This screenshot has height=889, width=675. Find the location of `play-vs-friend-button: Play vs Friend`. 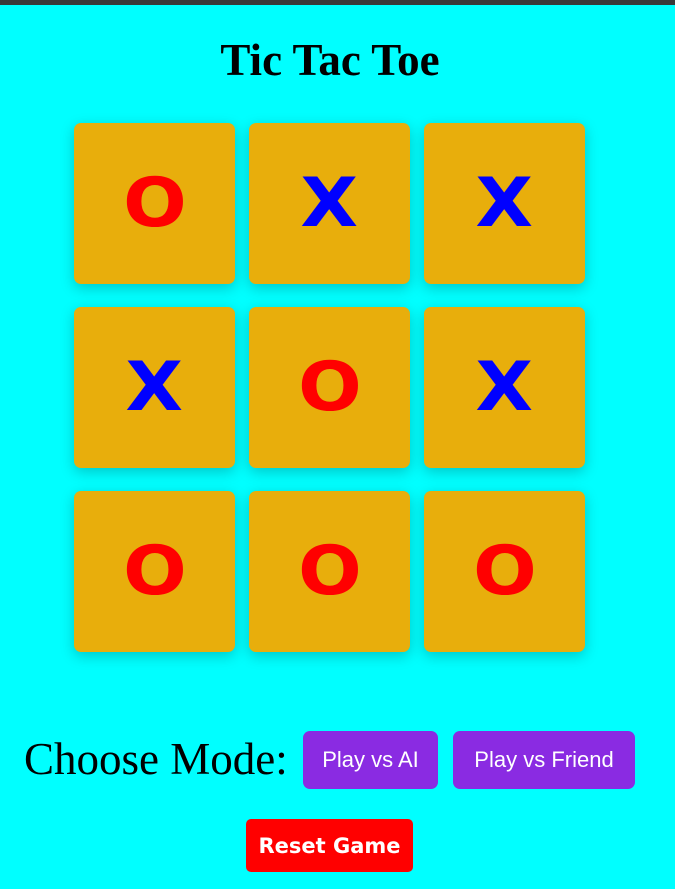

play-vs-friend-button: Play vs Friend is located at coordinates (544, 760).